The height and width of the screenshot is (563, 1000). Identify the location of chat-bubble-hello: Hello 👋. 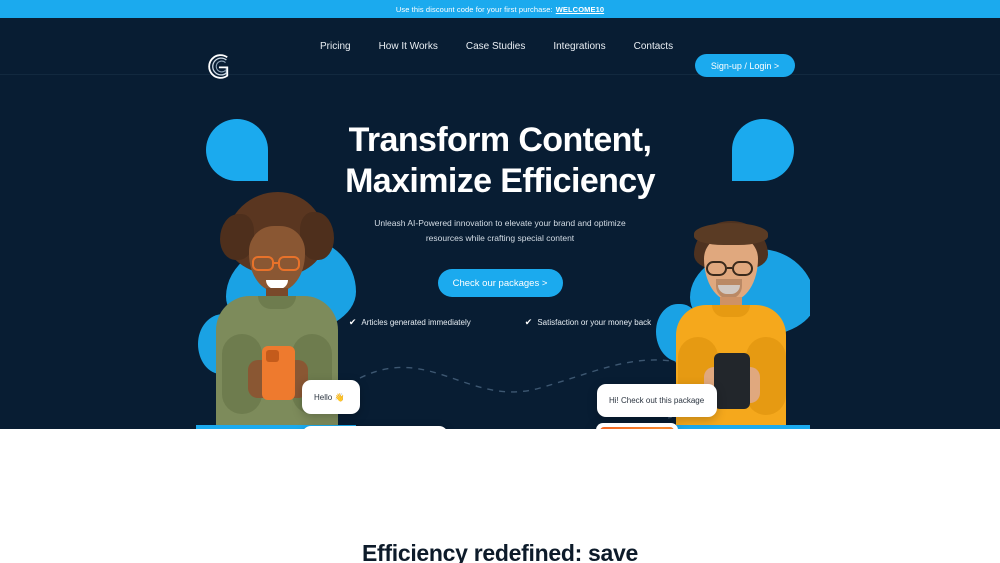
(331, 397).